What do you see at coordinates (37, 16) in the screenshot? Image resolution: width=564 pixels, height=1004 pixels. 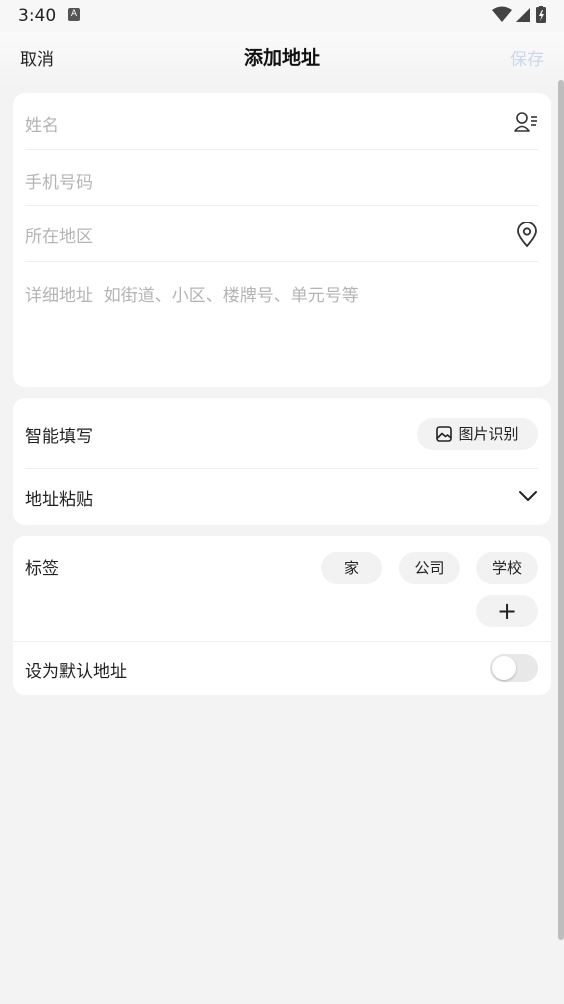 I see `status-time: 3:40` at bounding box center [37, 16].